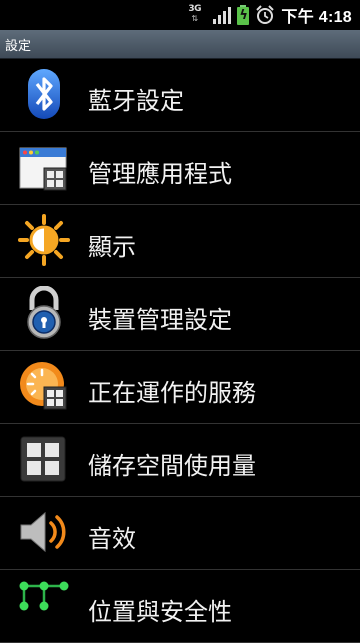  What do you see at coordinates (44, 240) in the screenshot?
I see `display-brightness-icon` at bounding box center [44, 240].